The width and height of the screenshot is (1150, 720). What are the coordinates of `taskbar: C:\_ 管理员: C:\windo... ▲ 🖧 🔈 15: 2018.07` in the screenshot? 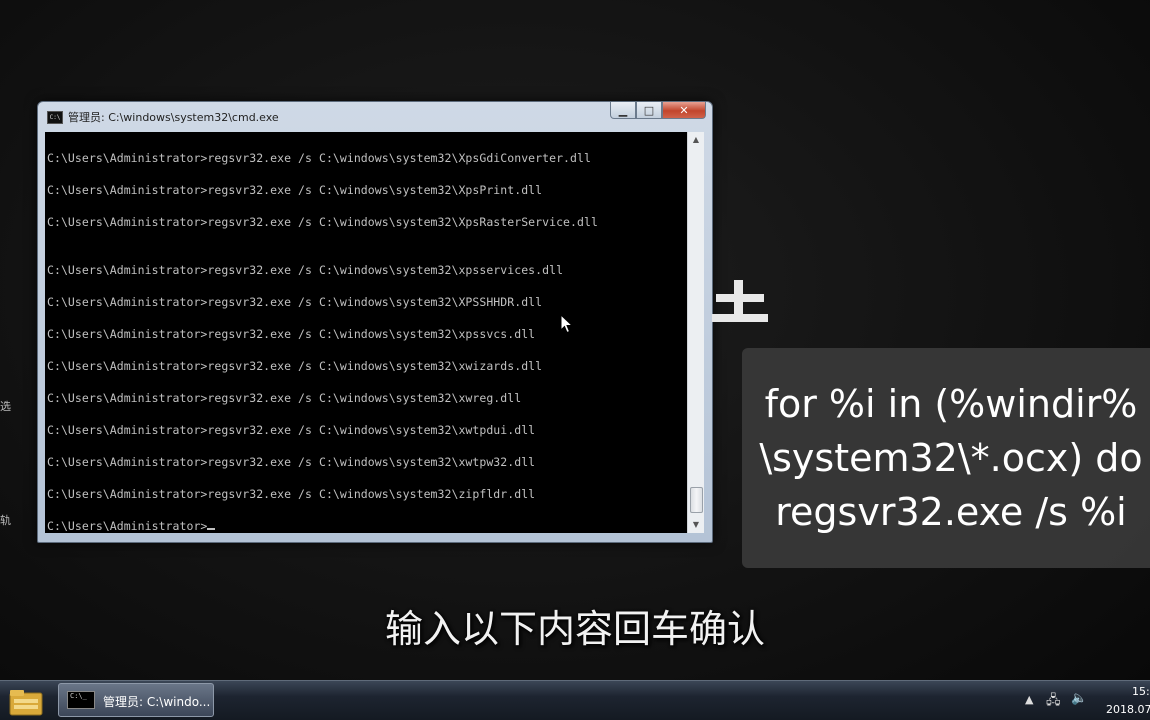 It's located at (575, 700).